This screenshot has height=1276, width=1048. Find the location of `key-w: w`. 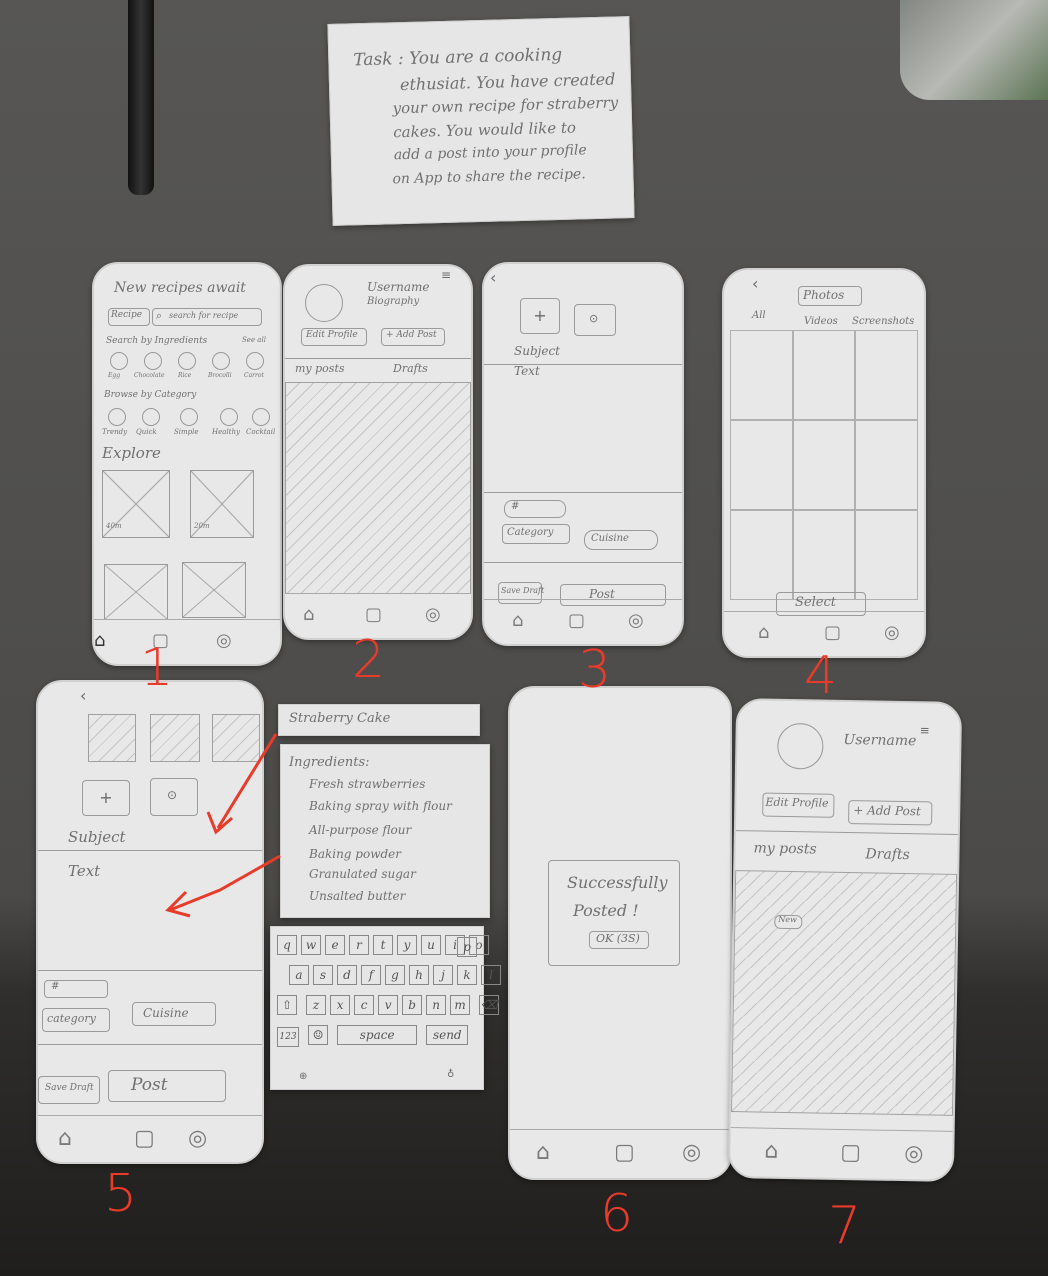

key-w: w is located at coordinates (311, 945).